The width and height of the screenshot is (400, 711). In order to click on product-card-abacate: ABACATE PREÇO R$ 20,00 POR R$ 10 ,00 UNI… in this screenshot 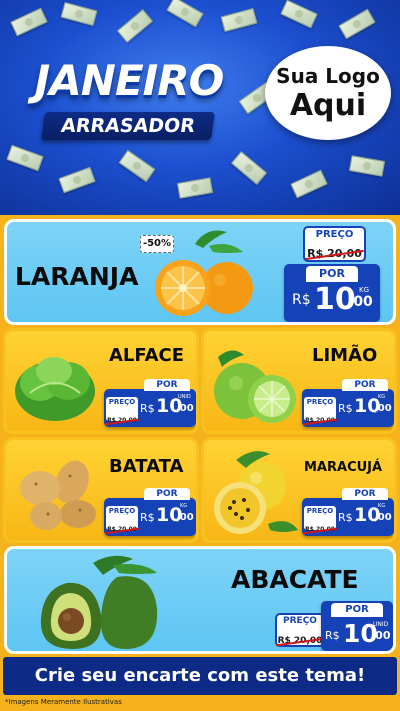, I will do `click(200, 600)`.